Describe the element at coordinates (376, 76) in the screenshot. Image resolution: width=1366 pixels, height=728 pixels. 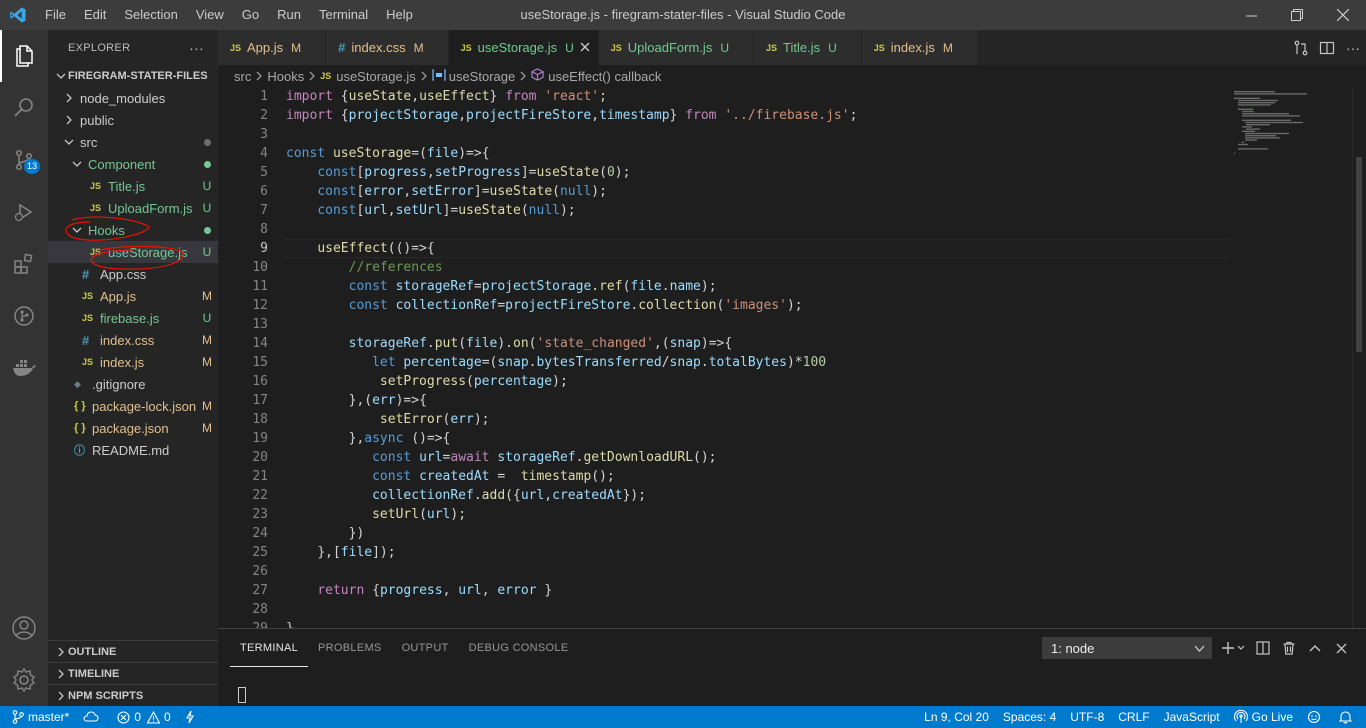
I see `breadcrumb-file: useStorage.js` at that location.